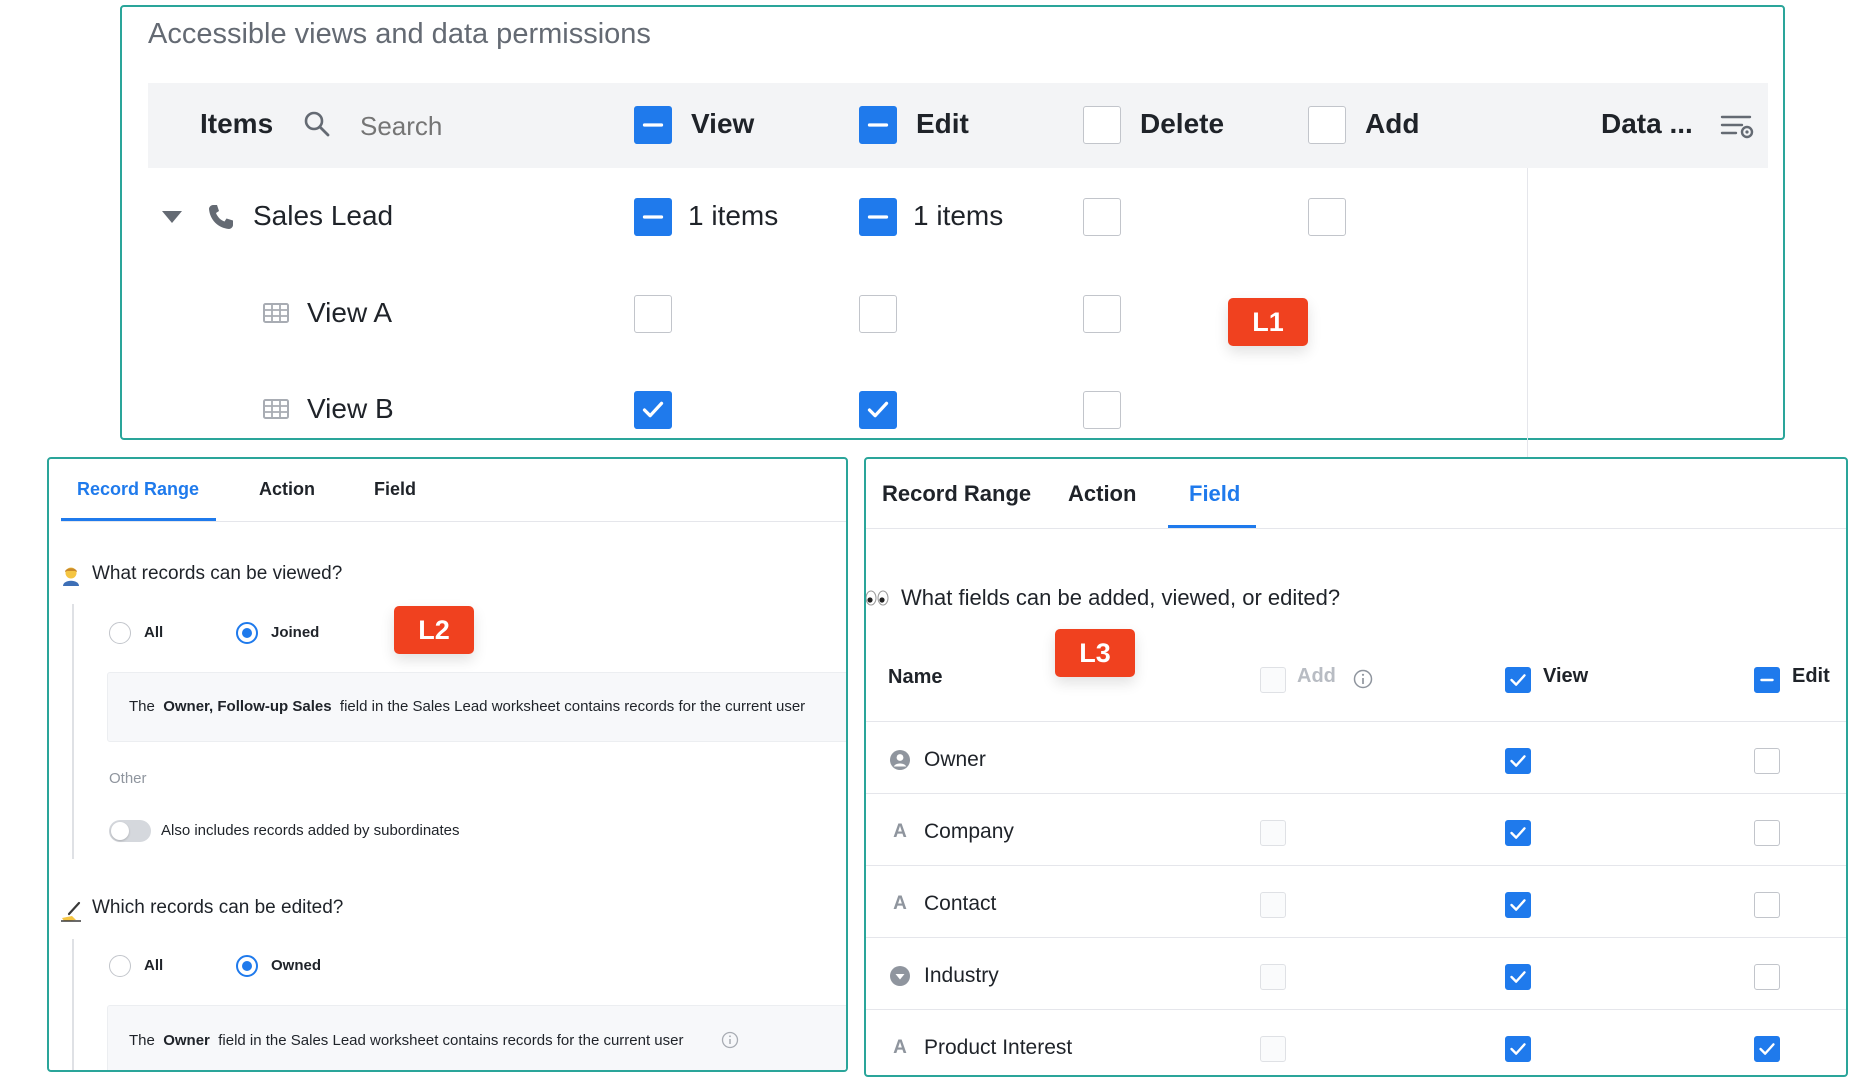  I want to click on industry-add-checkbox, so click(1273, 977).